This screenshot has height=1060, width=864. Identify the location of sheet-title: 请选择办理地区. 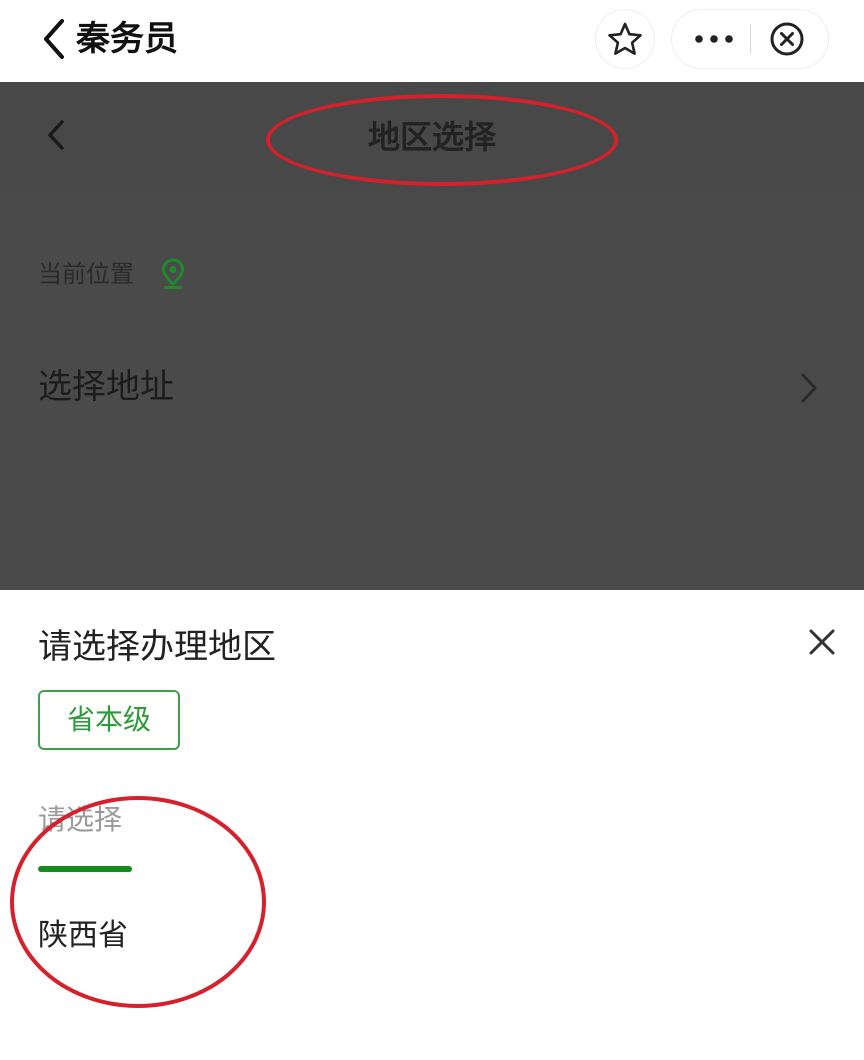
(157, 647).